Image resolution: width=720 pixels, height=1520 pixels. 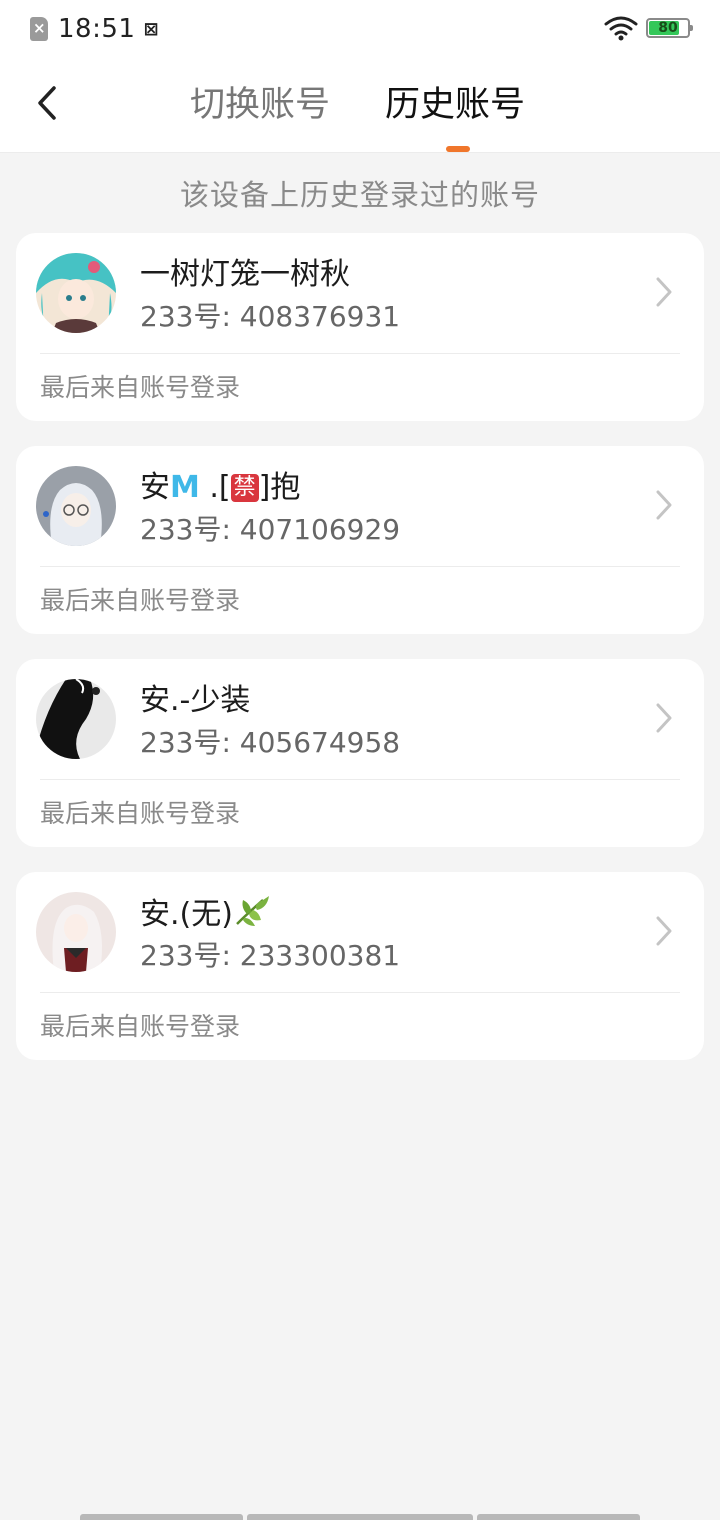 I want to click on back-button, so click(x=47, y=103).